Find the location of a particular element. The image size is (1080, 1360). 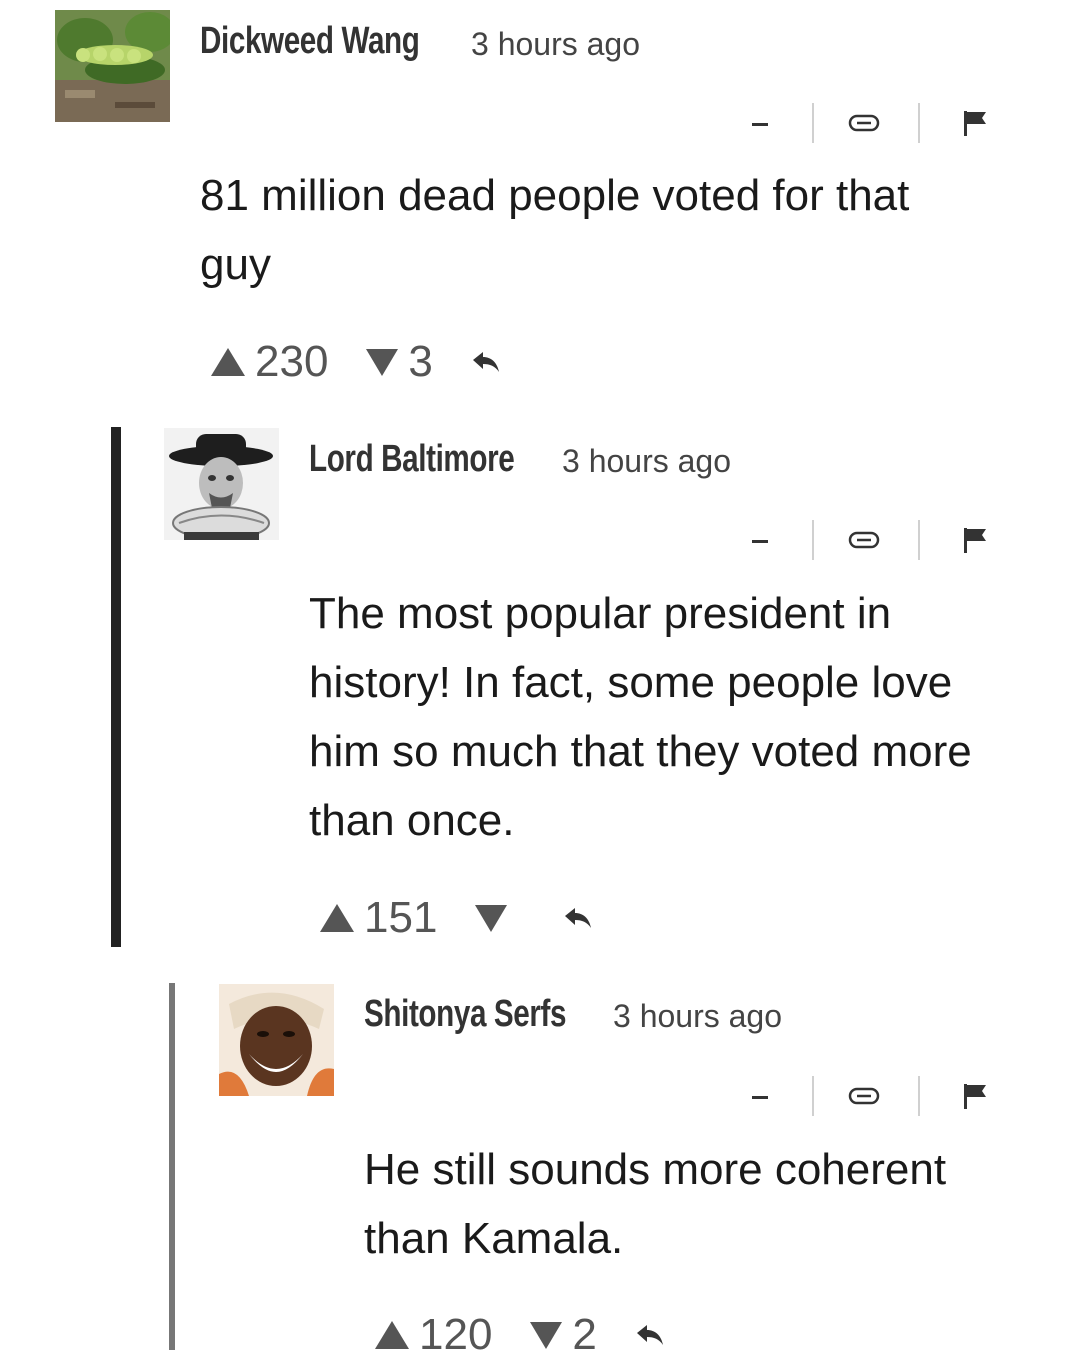

caterpillar-photo-icon is located at coordinates (112, 66).